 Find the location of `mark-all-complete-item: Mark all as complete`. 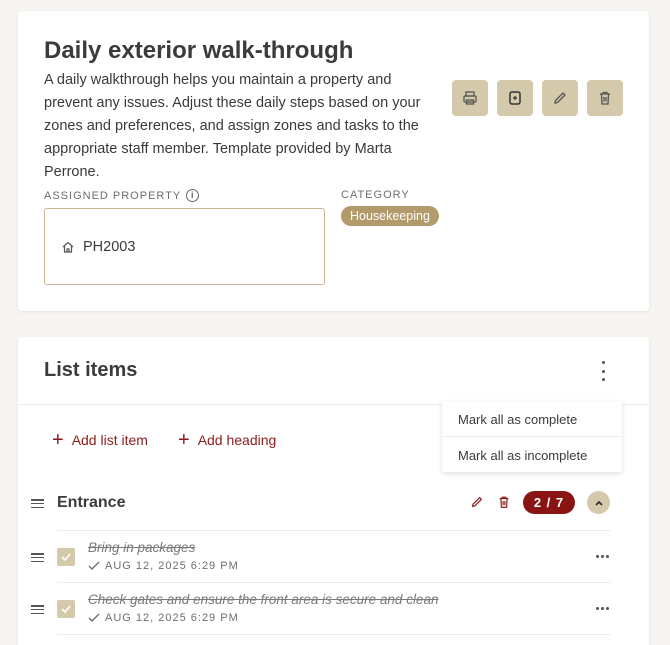

mark-all-complete-item: Mark all as complete is located at coordinates (517, 419).